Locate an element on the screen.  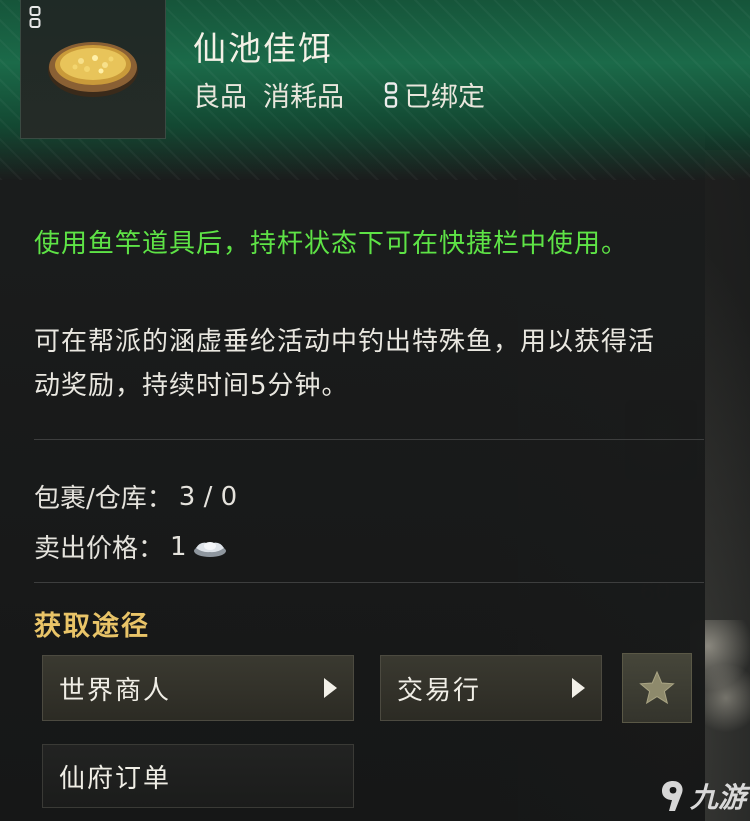
jiuyou-logo-icon is located at coordinates (672, 796).